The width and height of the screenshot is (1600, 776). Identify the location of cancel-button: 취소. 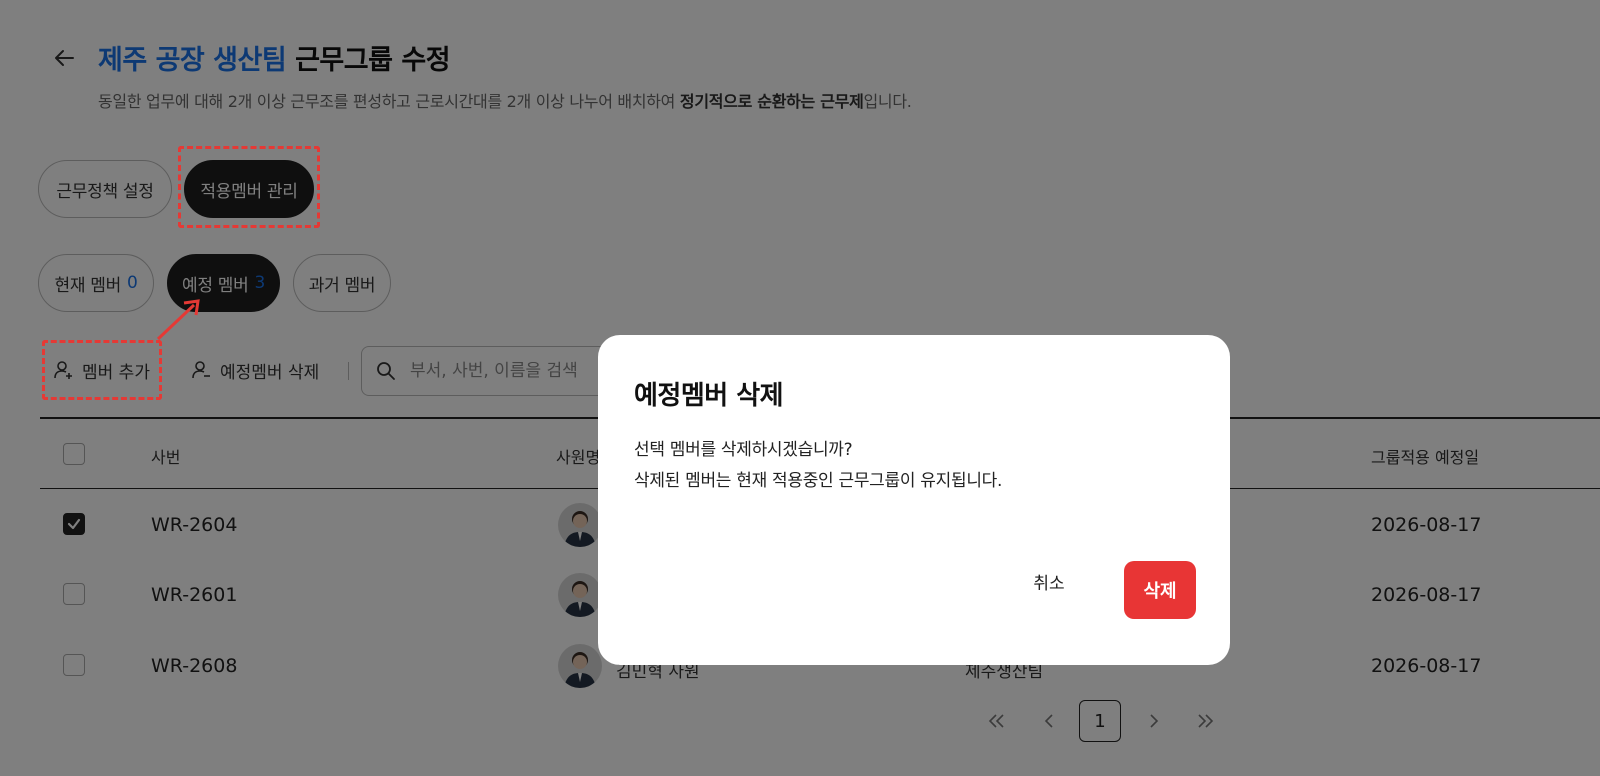
(1049, 581).